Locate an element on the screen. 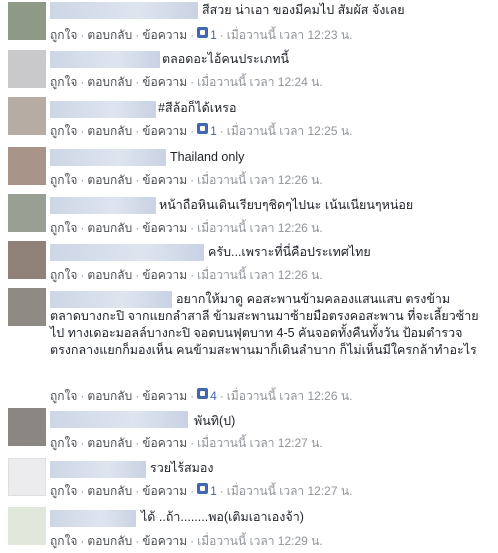 This screenshot has width=498, height=553. comment-text: รวยไร้สมอง is located at coordinates (182, 468).